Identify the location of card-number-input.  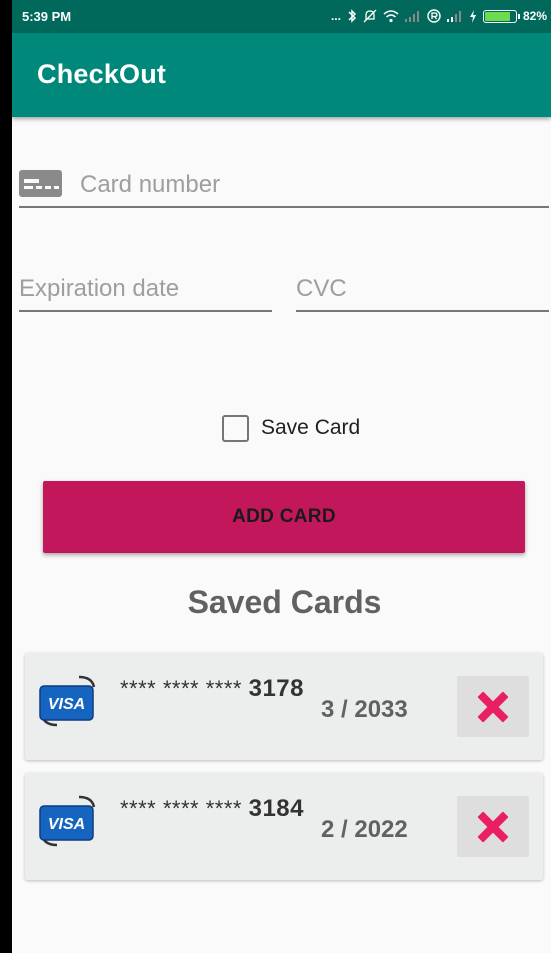
(310, 185).